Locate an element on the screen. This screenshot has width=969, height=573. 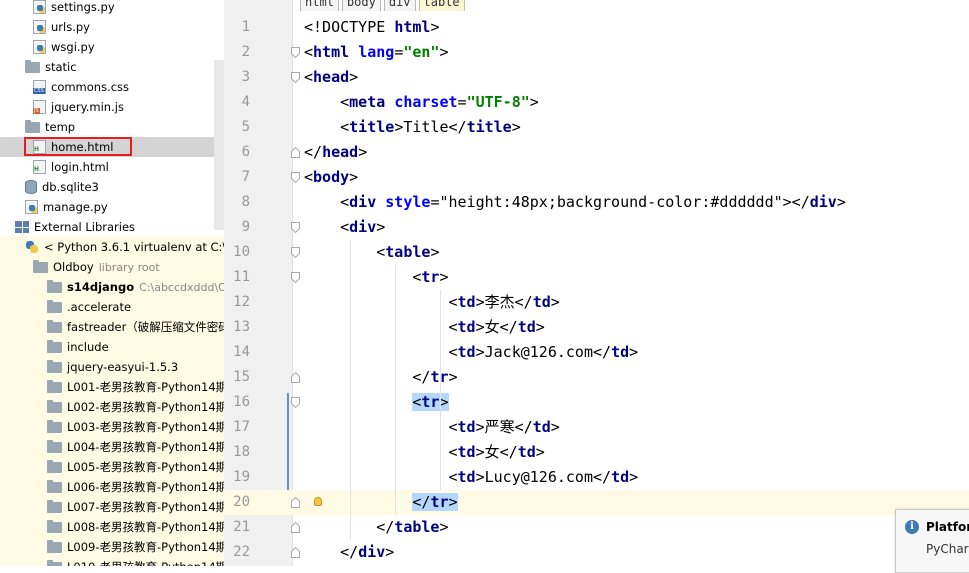
code-line: 1 <!DOCTYPE html> is located at coordinates (596, 27).